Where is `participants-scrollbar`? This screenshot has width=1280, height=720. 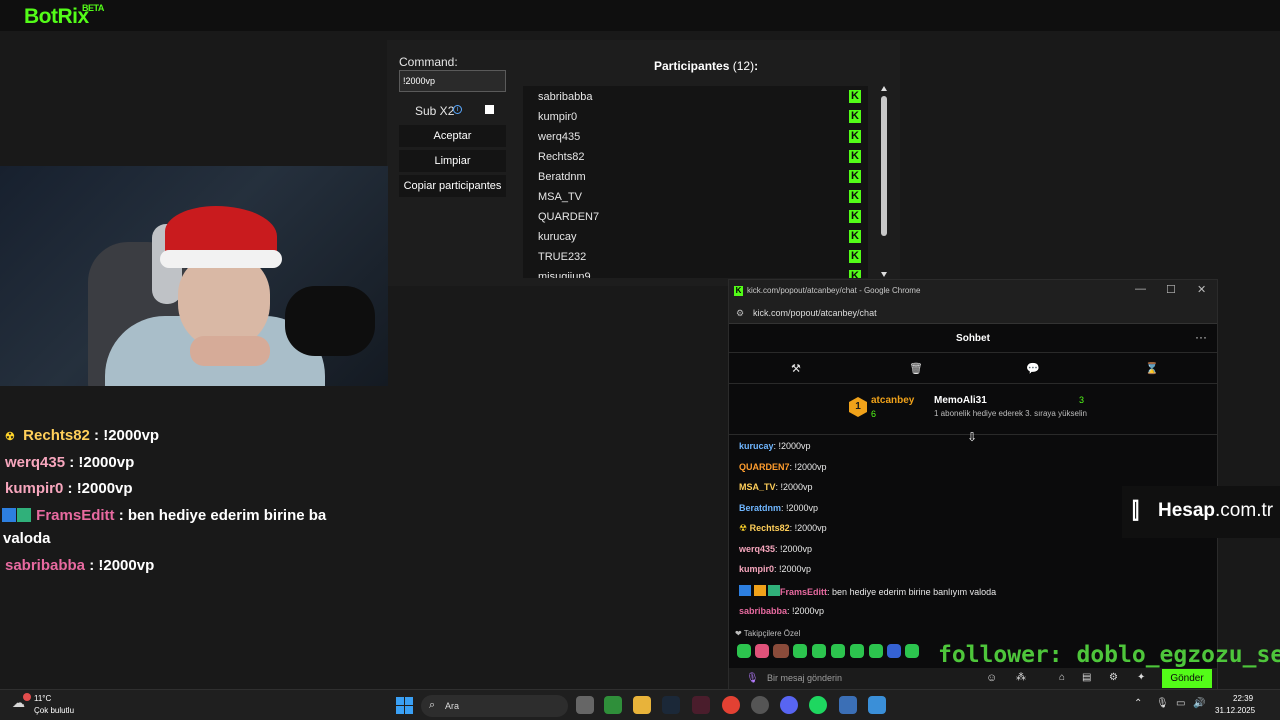 participants-scrollbar is located at coordinates (884, 182).